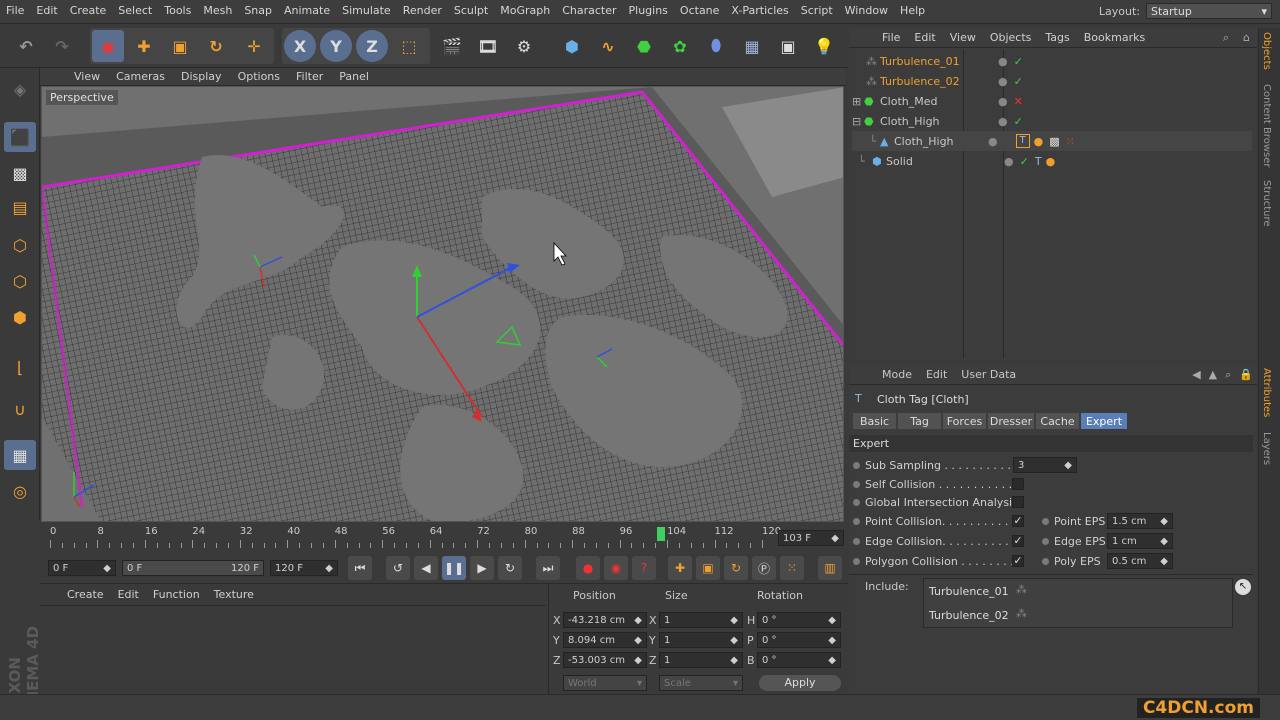  Describe the element at coordinates (608, 46) in the screenshot. I see `spline-icon: ∿` at that location.